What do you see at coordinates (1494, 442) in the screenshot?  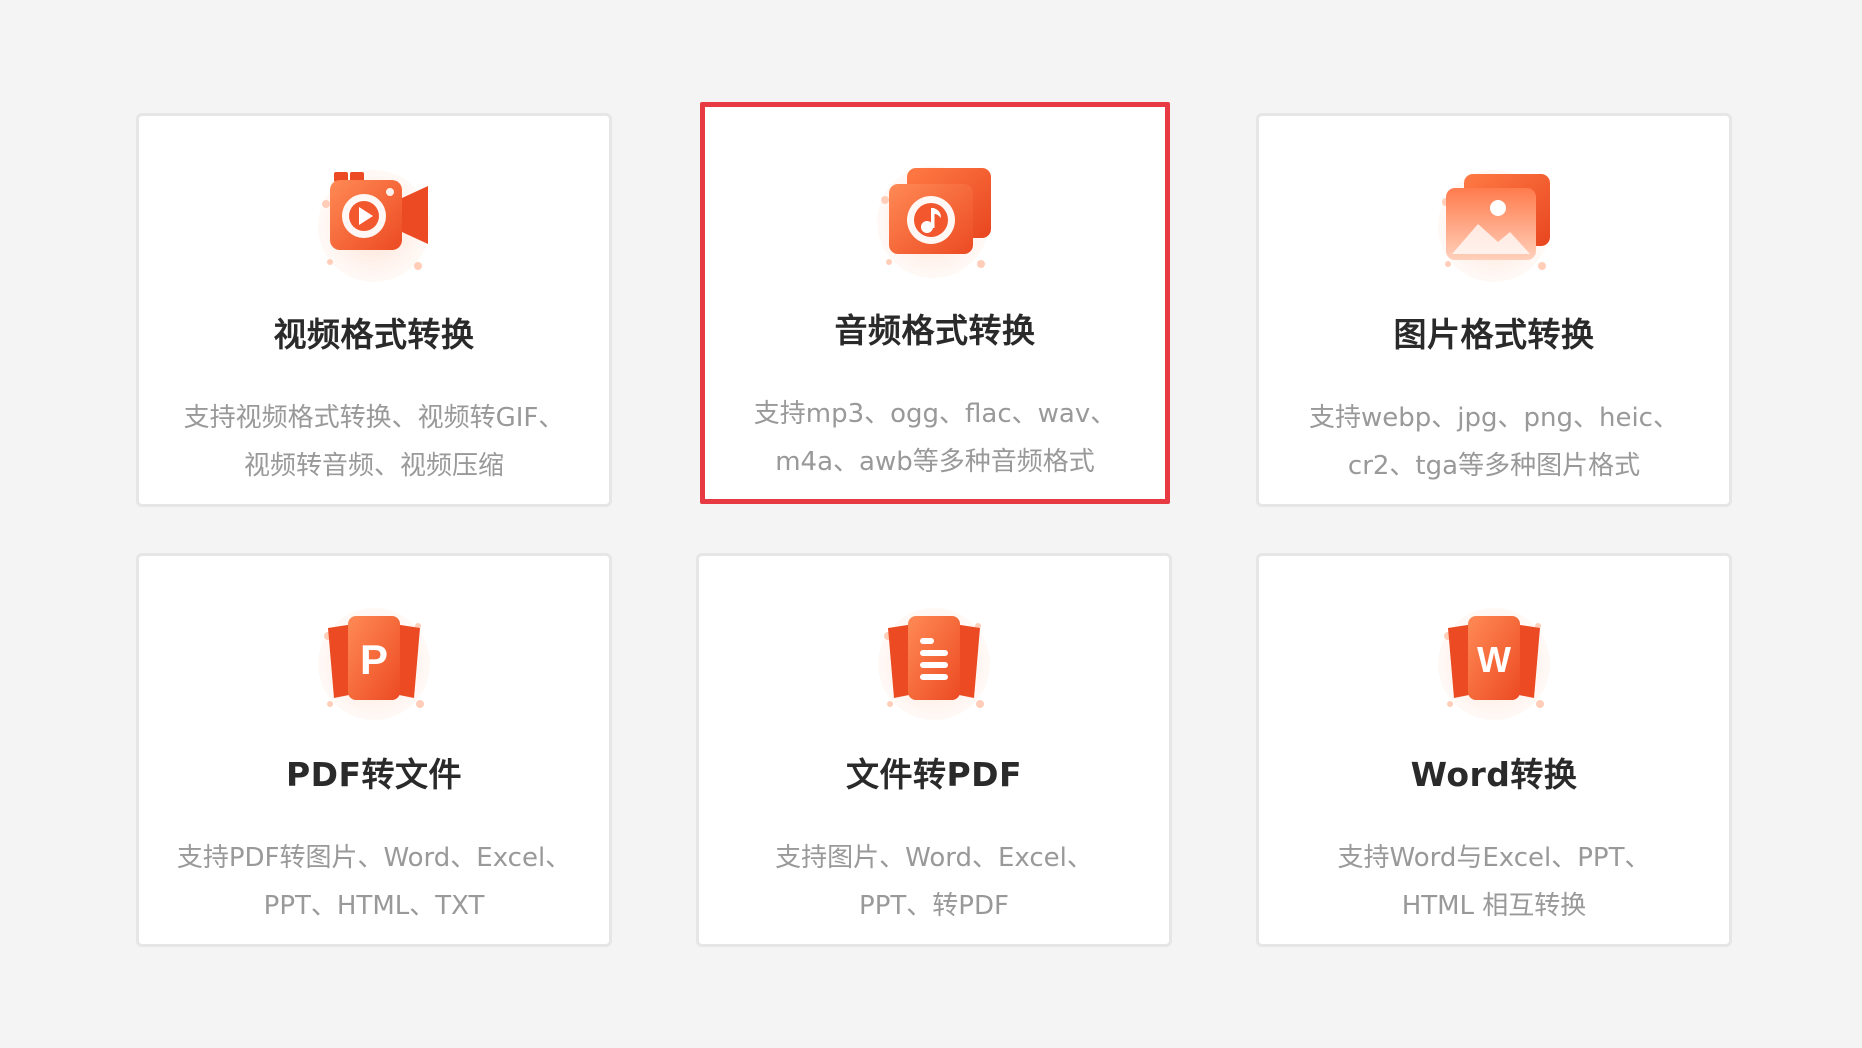 I see `card-description: 支持webp、jpg、png、heic、 cr2、tga等多种图片格式` at bounding box center [1494, 442].